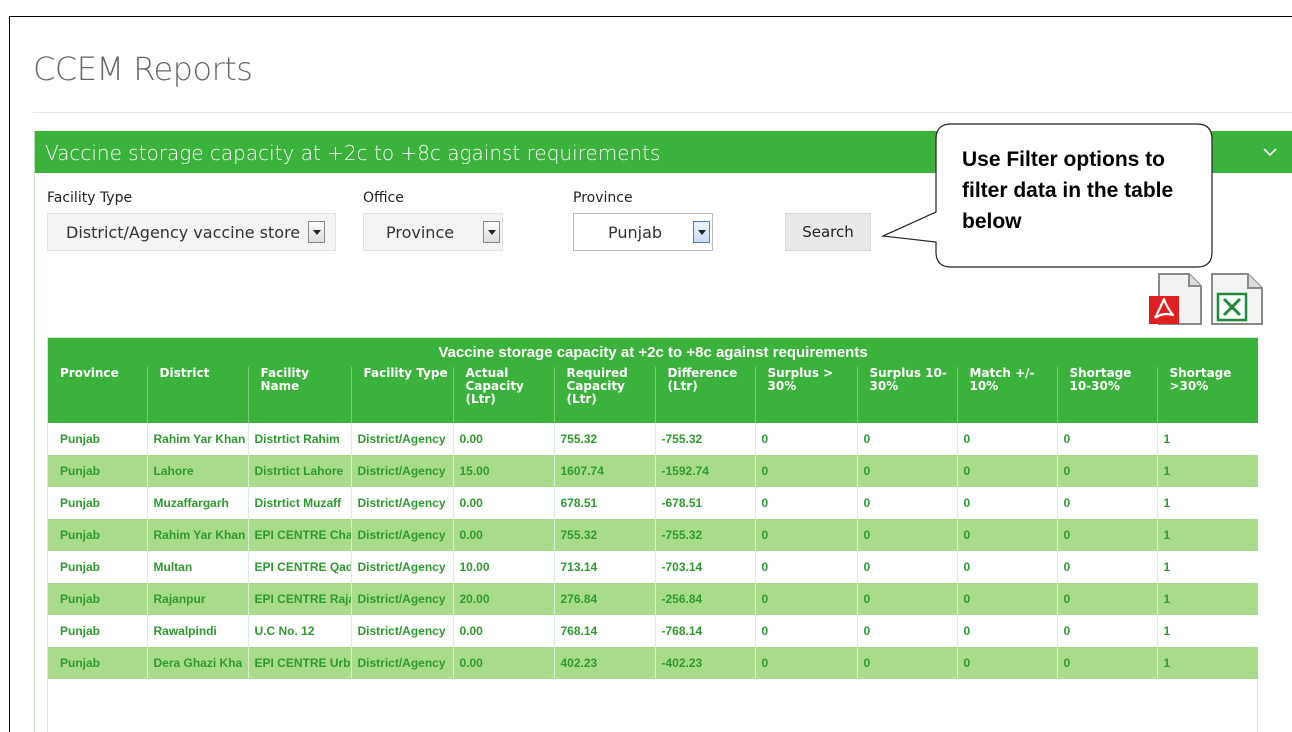 The height and width of the screenshot is (732, 1292). I want to click on facility-type-value: District/Agency vaccine store, so click(183, 232).